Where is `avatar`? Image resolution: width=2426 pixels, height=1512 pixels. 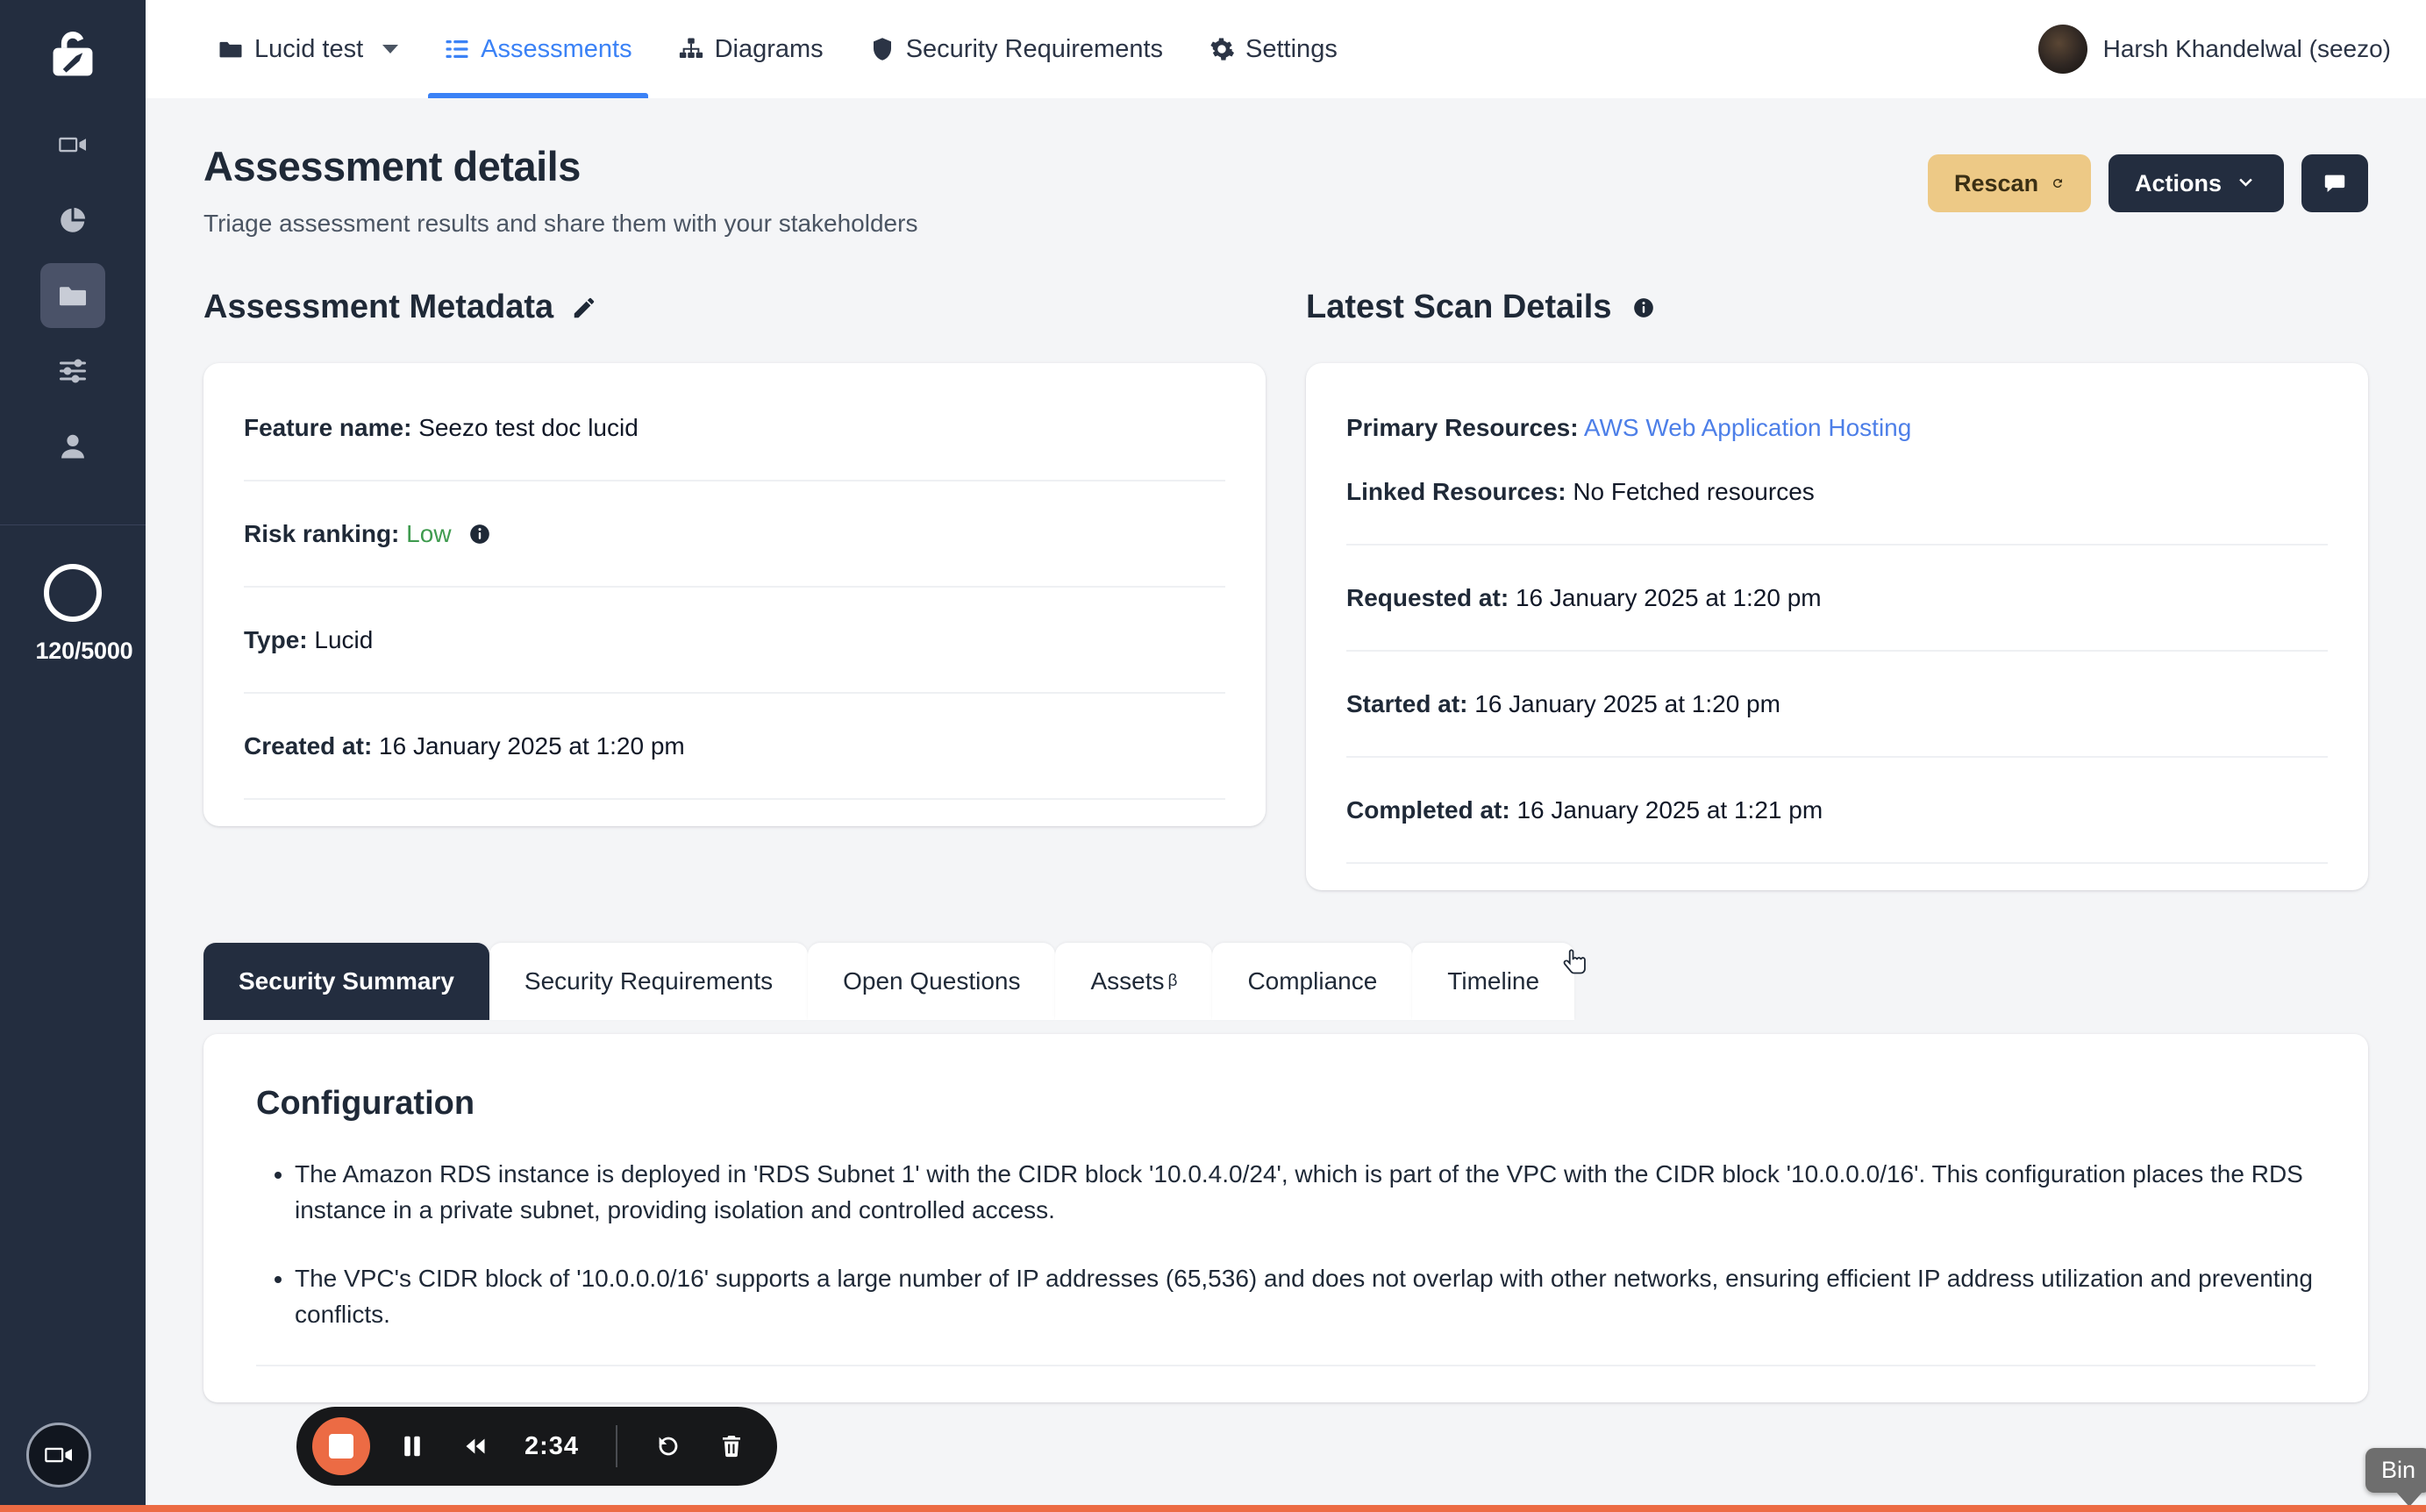
avatar is located at coordinates (2062, 49).